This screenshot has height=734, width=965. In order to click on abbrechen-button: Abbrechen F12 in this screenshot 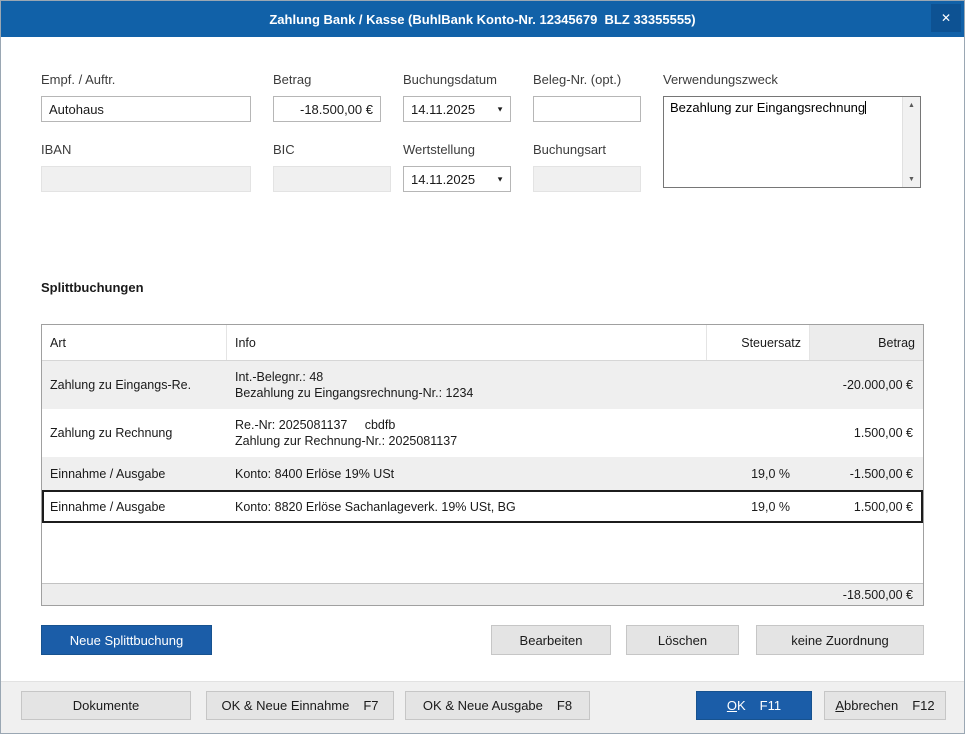, I will do `click(885, 705)`.